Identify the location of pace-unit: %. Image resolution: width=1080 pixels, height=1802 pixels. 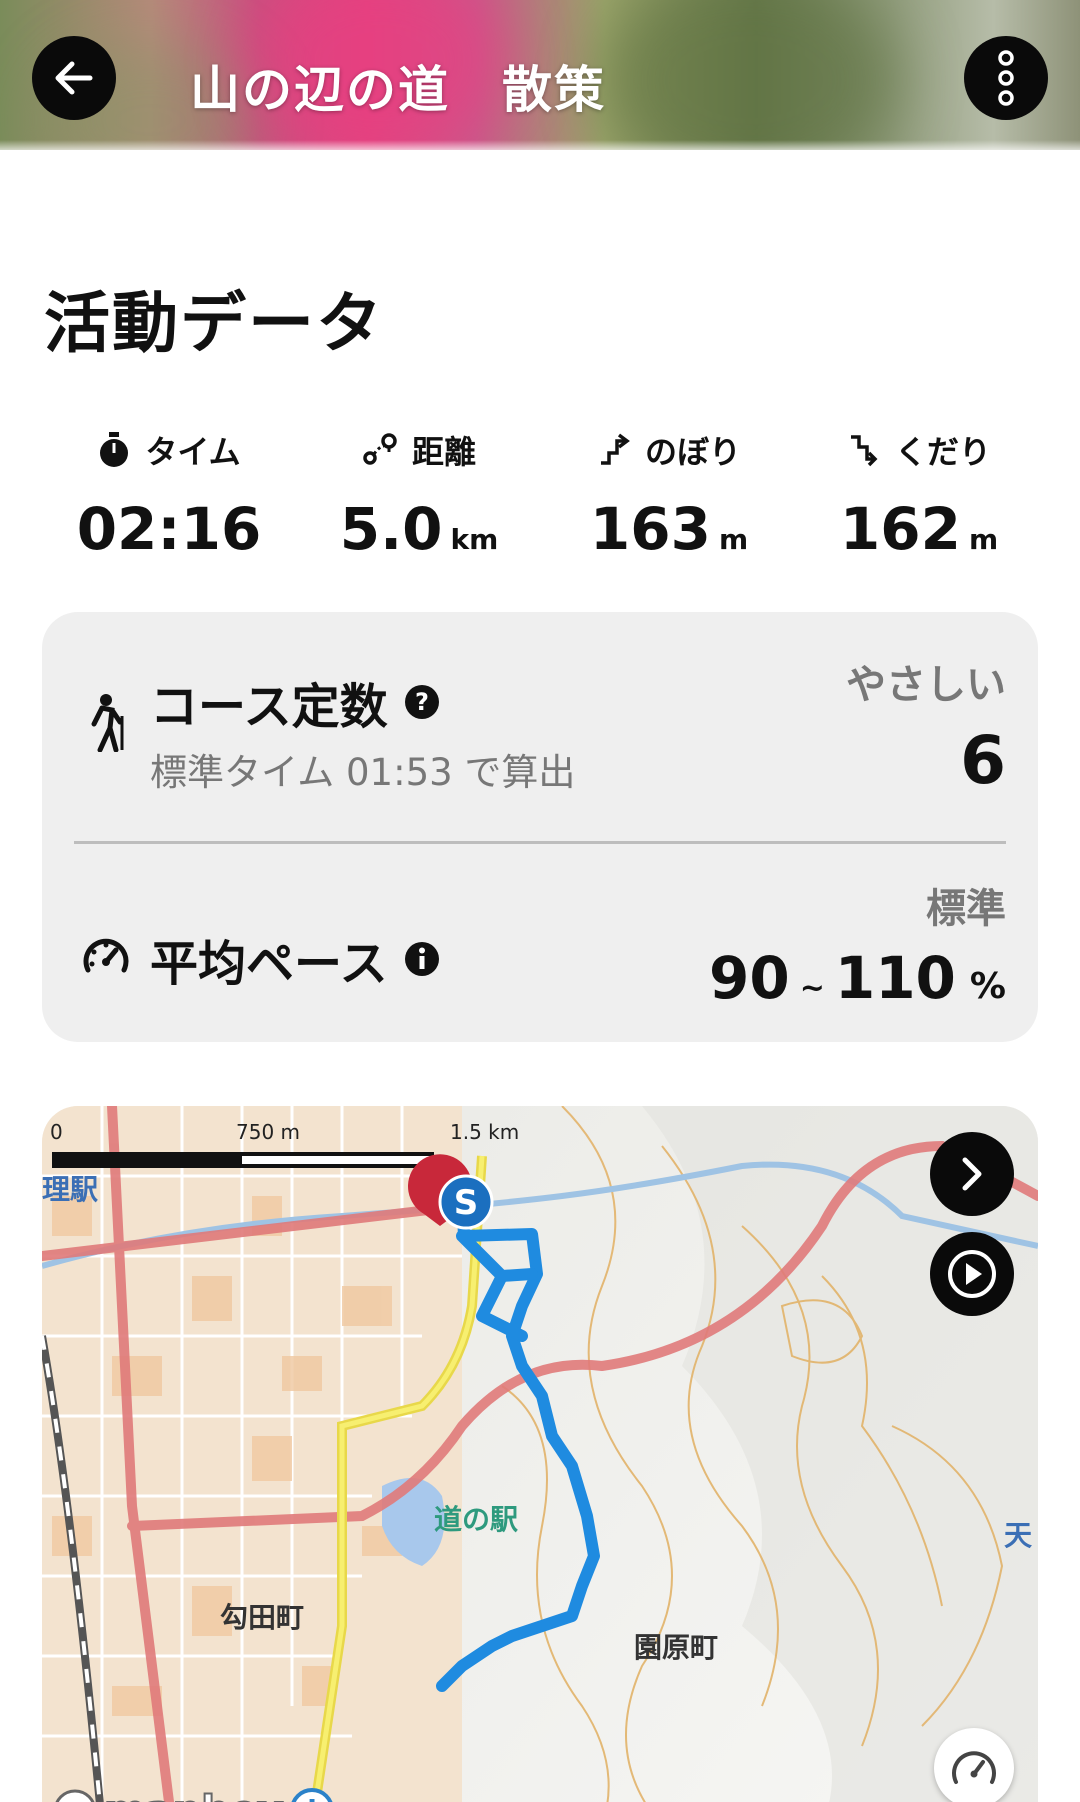
(987, 986).